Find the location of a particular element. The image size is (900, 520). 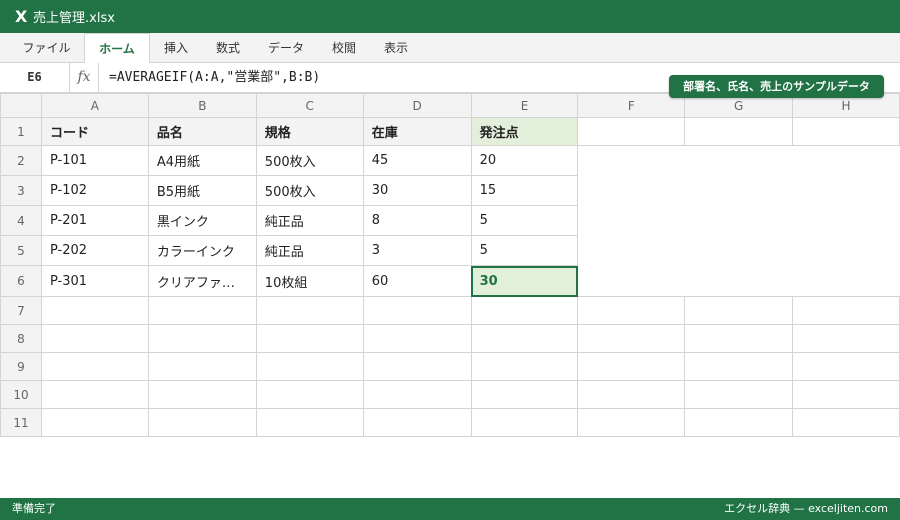

cell-d11 is located at coordinates (417, 422).